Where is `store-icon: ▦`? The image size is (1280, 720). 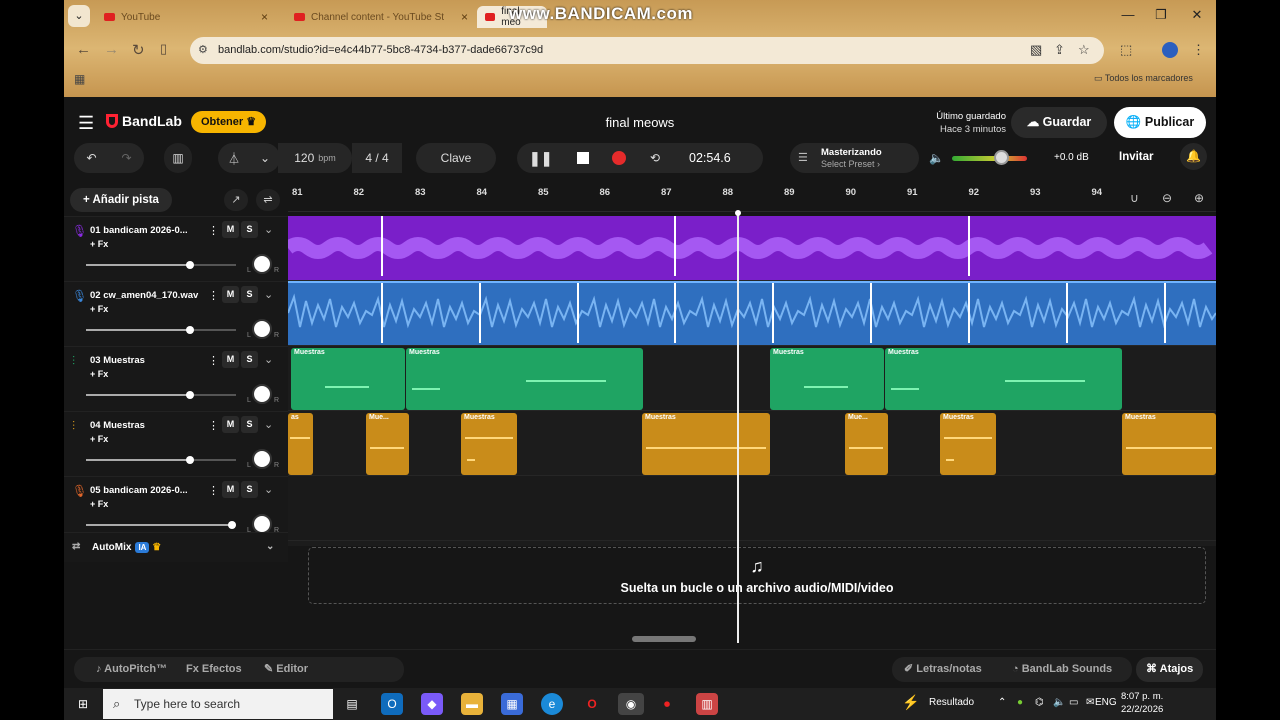 store-icon: ▦ is located at coordinates (512, 704).